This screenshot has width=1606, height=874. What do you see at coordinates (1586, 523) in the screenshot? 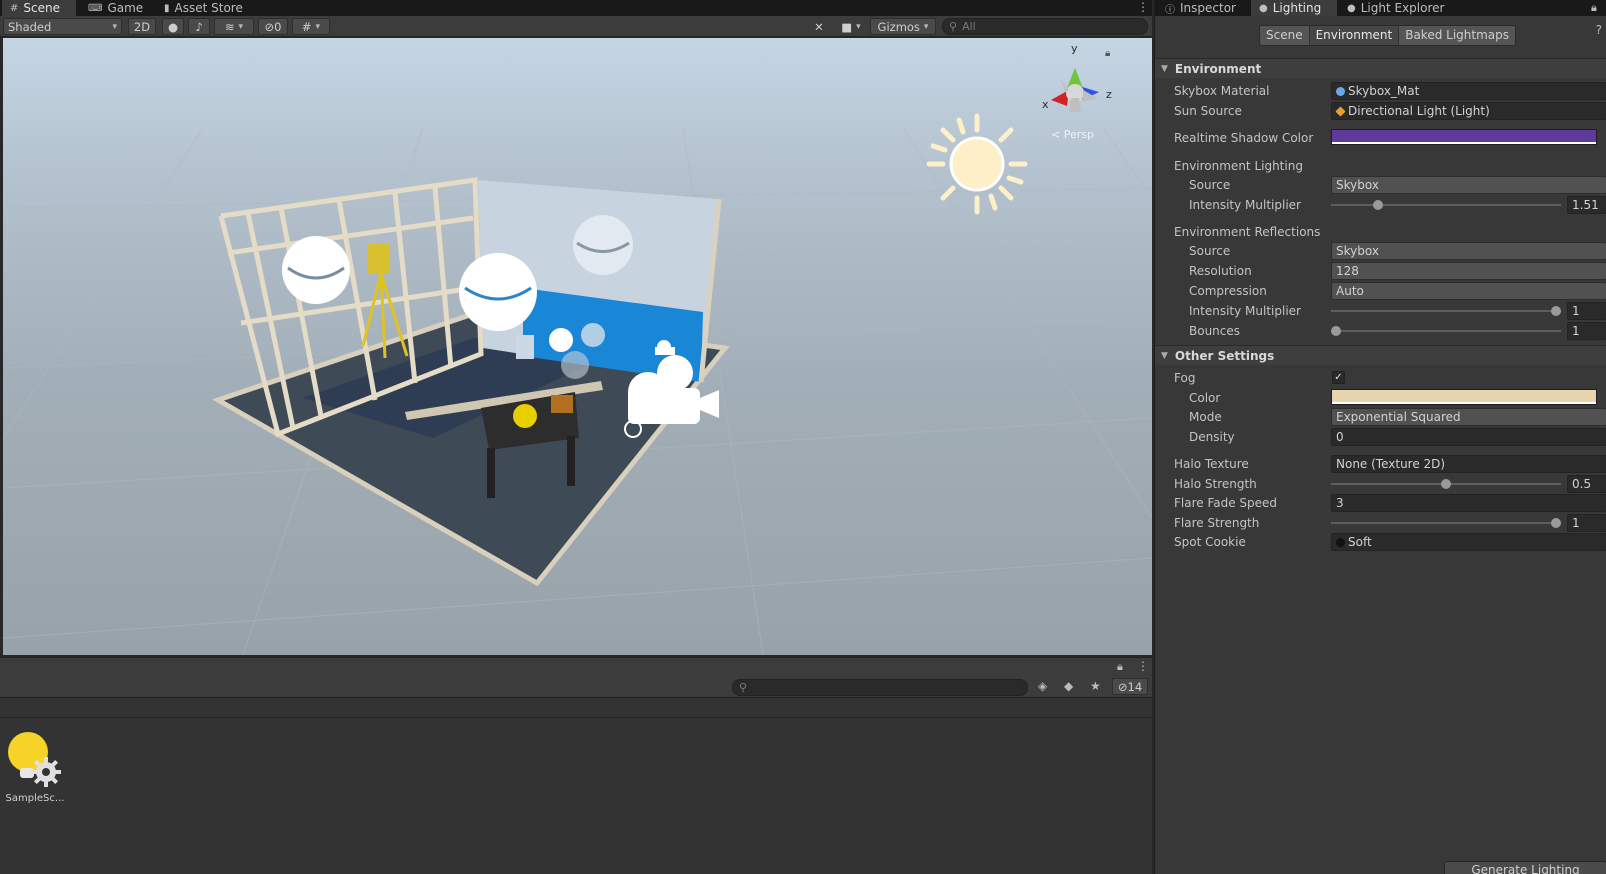
I see `flare-strength-input: 1` at bounding box center [1586, 523].